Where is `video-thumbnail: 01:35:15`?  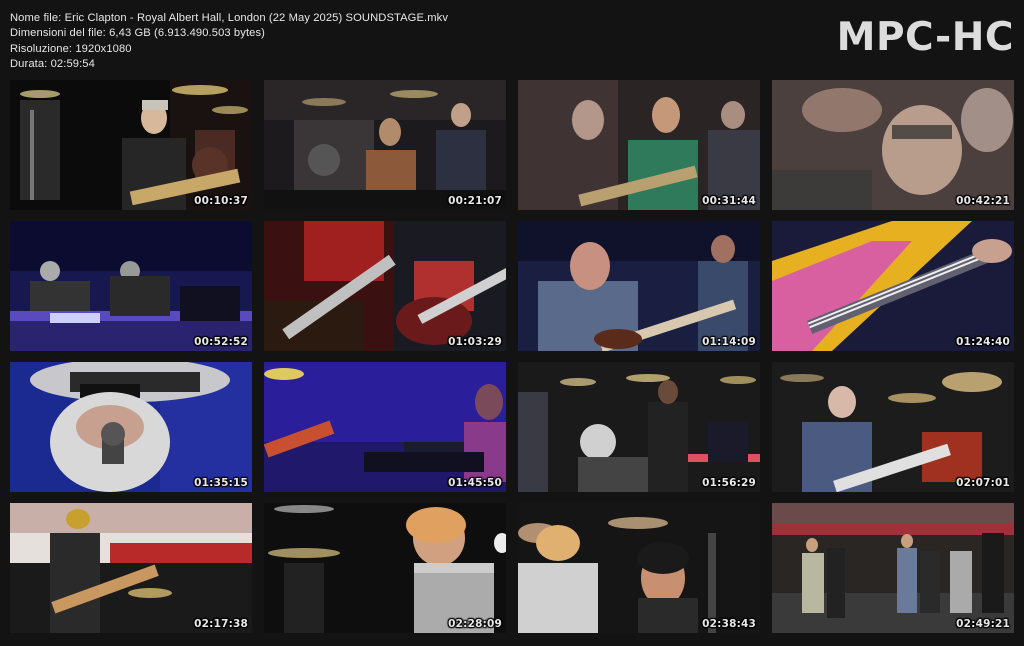 video-thumbnail: 01:35:15 is located at coordinates (131, 427).